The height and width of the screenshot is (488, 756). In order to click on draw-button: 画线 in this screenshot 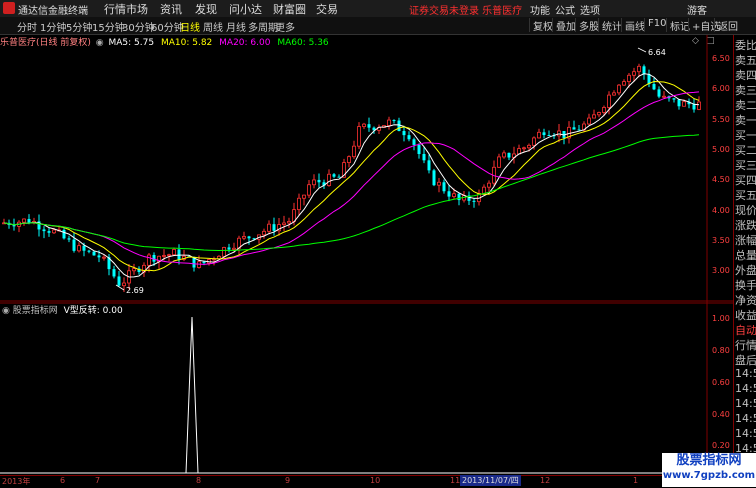, I will do `click(633, 25)`.